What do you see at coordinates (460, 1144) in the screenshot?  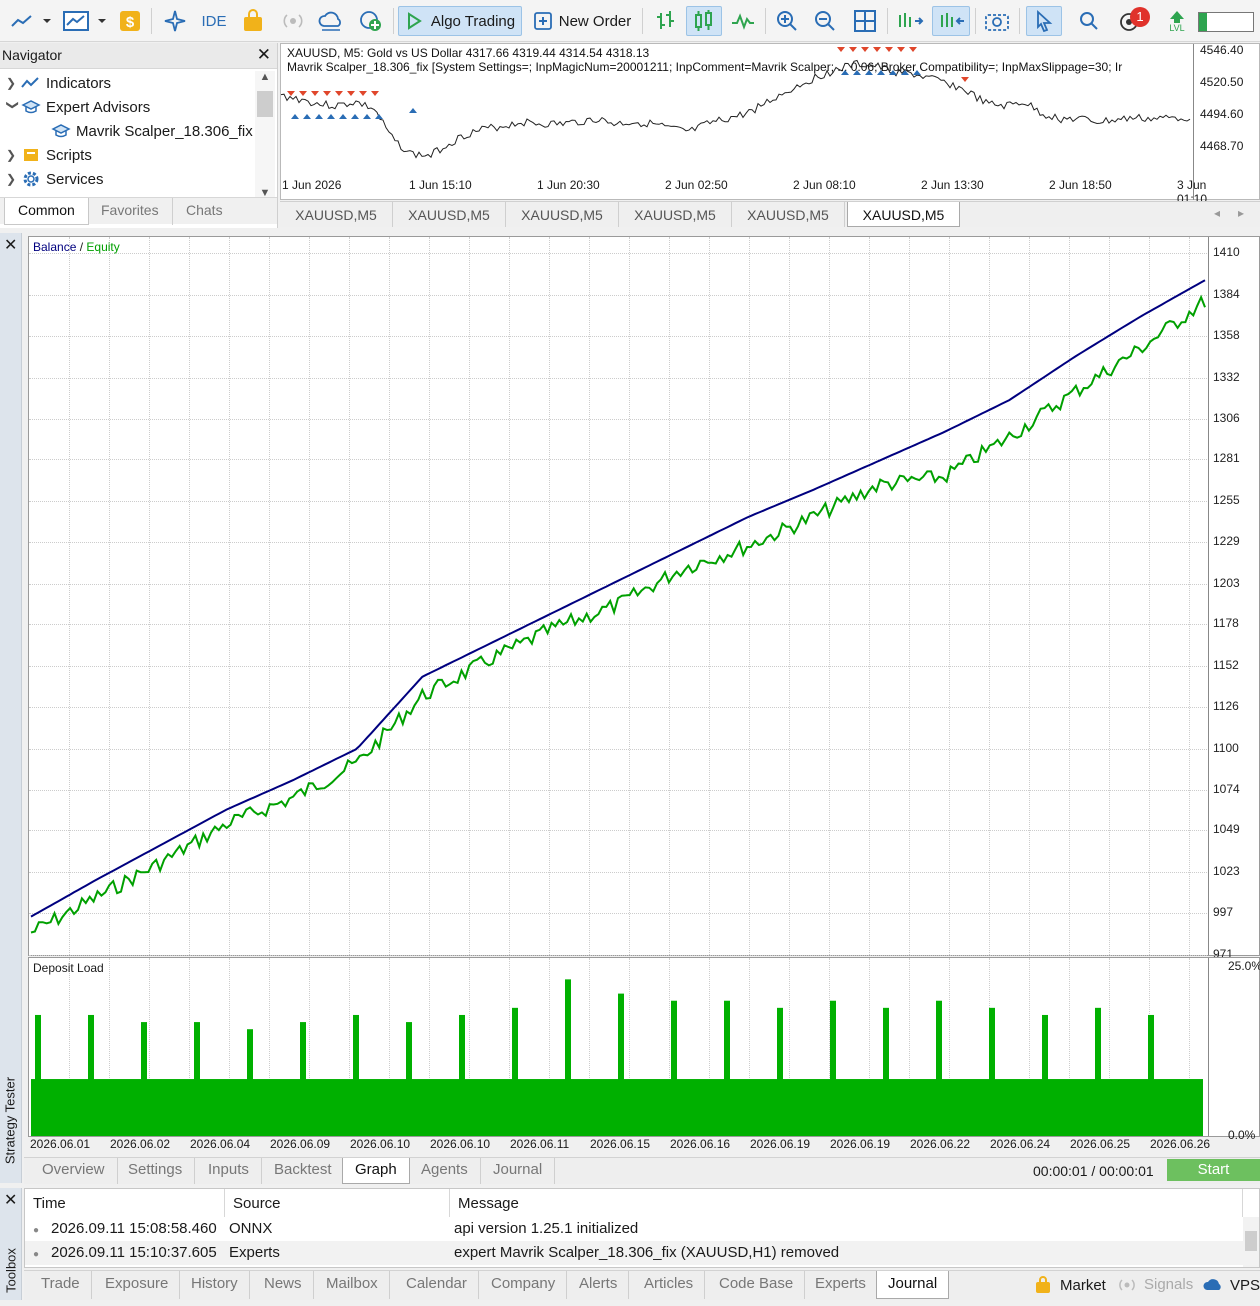 I see `date-tick-label: 2026.06.10` at bounding box center [460, 1144].